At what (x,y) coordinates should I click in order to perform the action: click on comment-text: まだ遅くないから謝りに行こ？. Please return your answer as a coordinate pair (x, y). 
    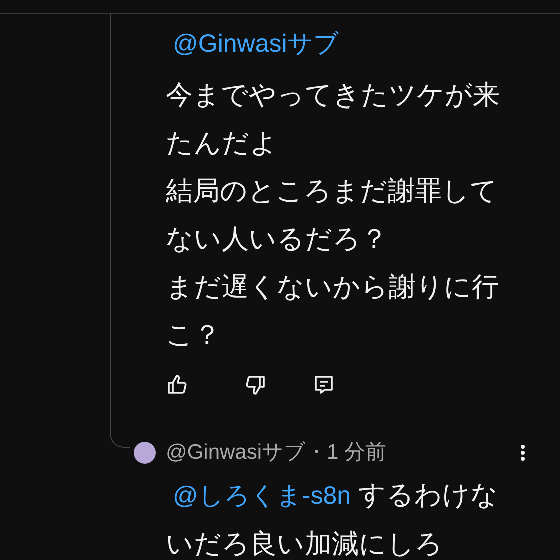
    Looking at the image, I should click on (333, 311).